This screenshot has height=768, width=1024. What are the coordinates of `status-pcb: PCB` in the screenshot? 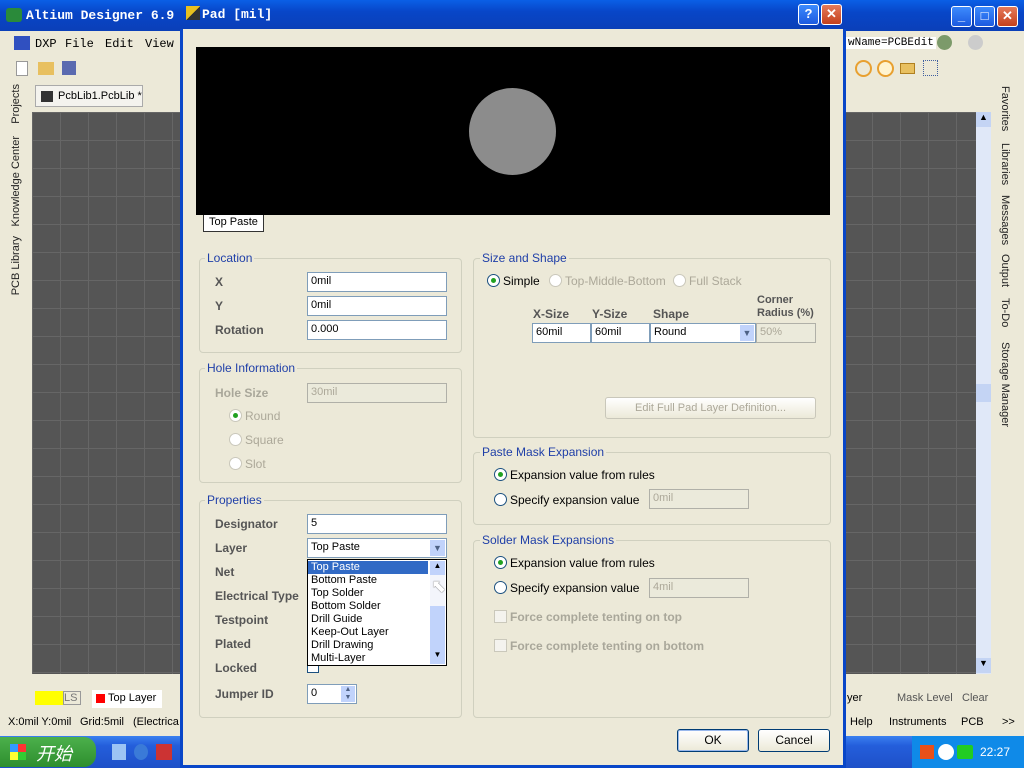 It's located at (972, 722).